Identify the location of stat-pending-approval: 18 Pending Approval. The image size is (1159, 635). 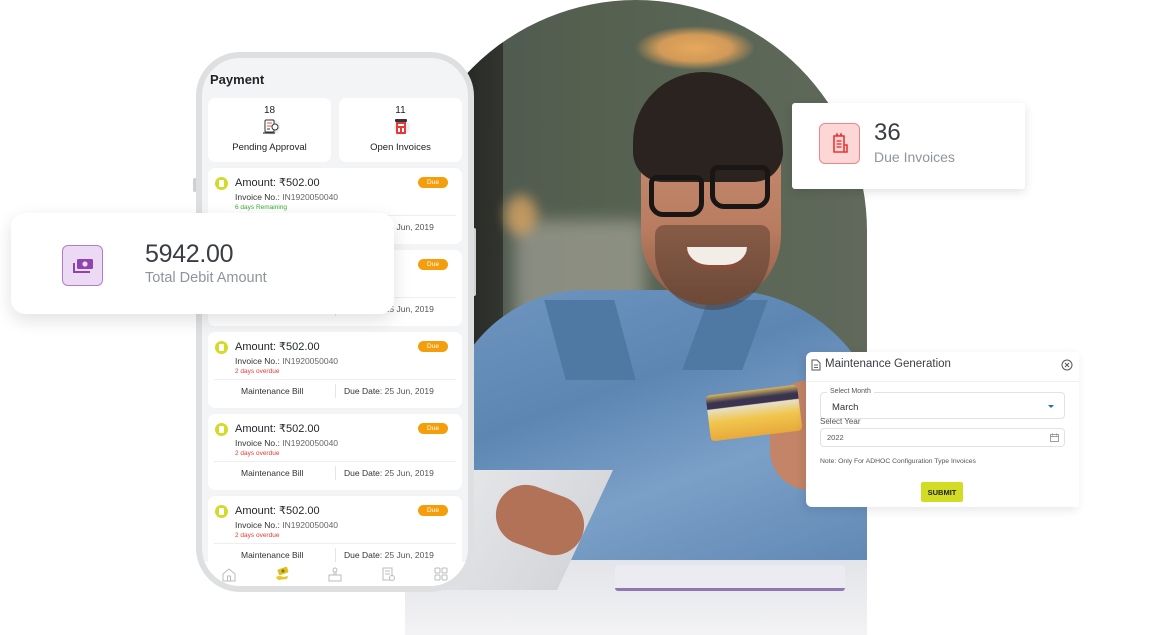
(269, 130).